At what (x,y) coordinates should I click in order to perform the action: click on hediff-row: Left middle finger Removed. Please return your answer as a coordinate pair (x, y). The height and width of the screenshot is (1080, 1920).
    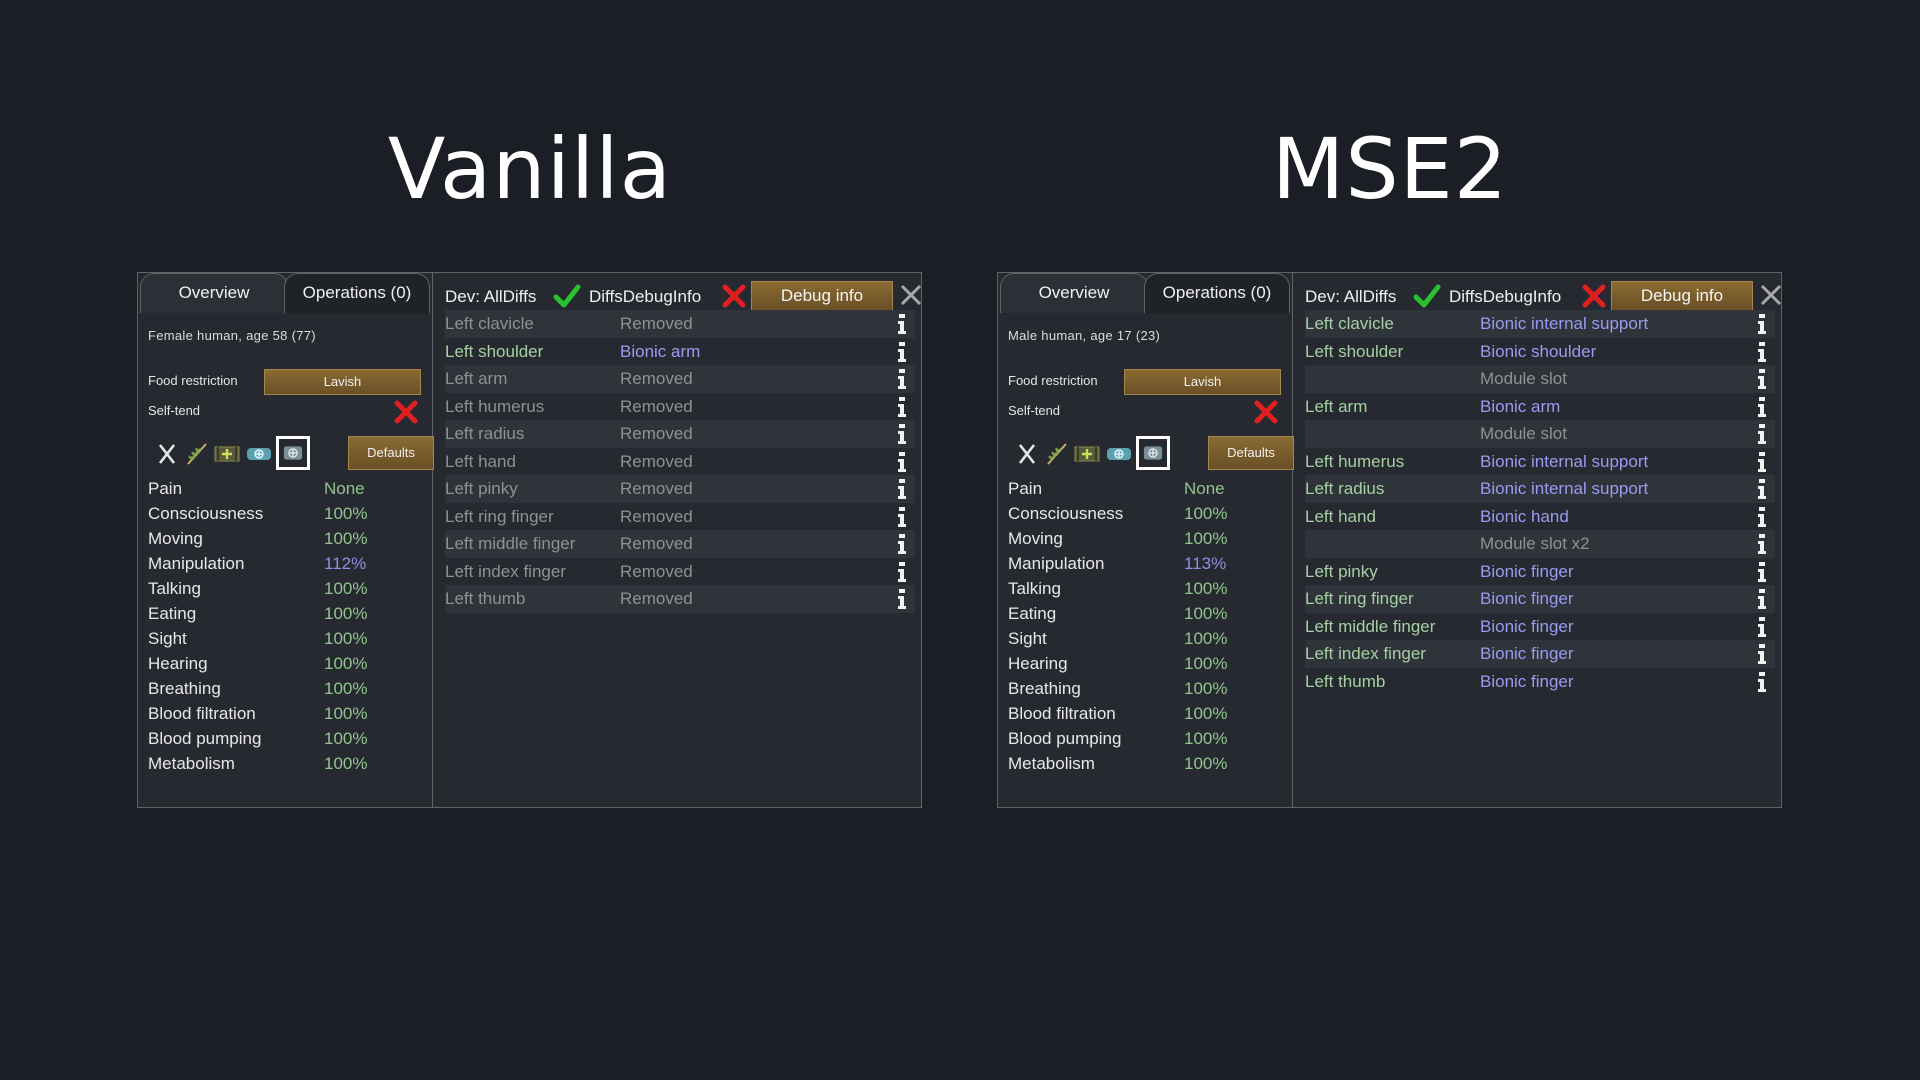
    Looking at the image, I should click on (680, 544).